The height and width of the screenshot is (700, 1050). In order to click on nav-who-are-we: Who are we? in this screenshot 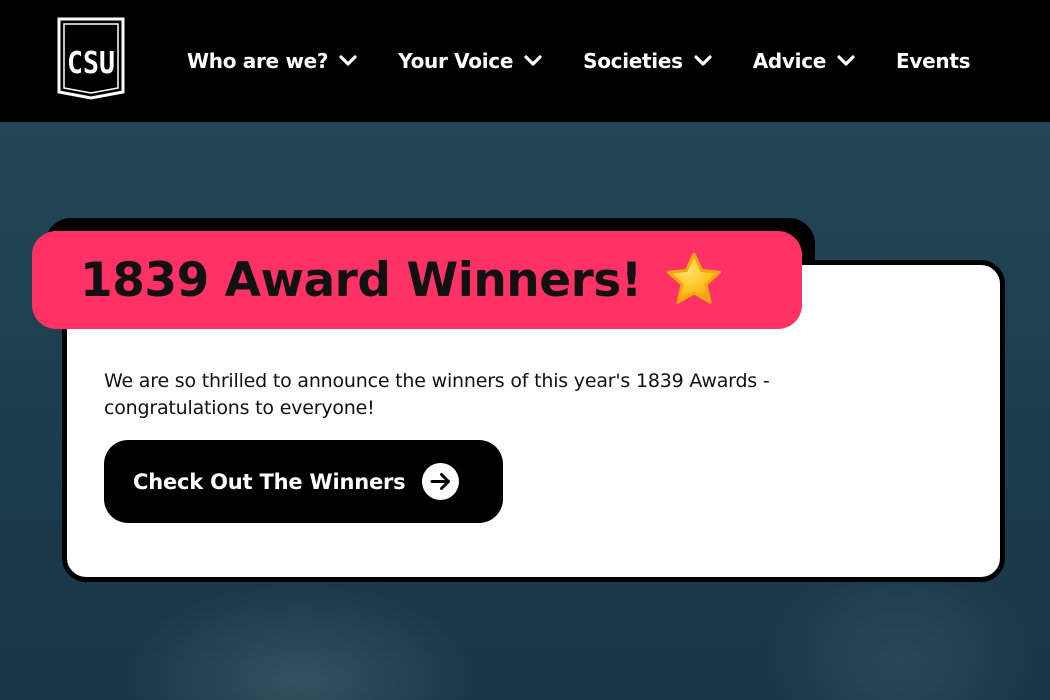, I will do `click(272, 61)`.